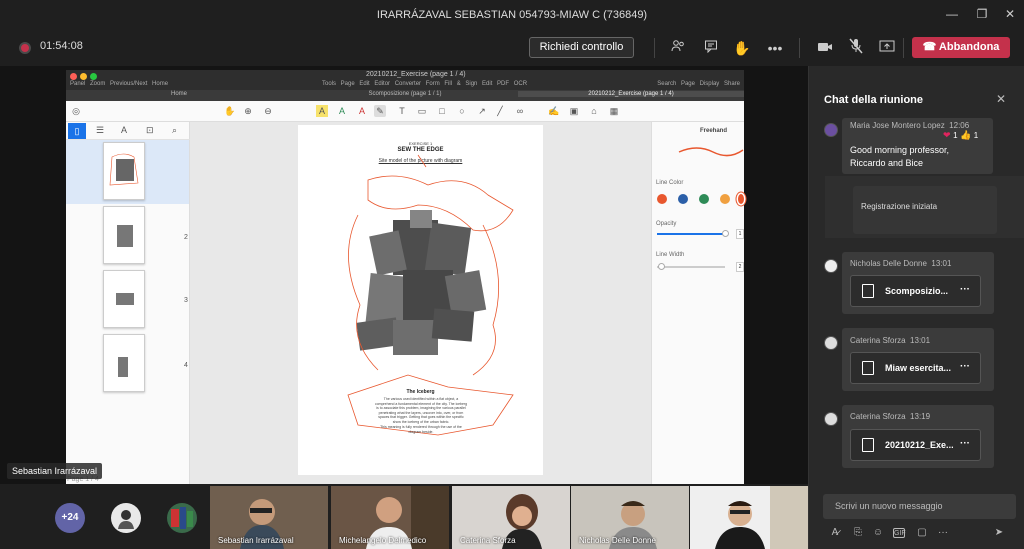 The image size is (1024, 549). Describe the element at coordinates (742, 48) in the screenshot. I see `raise-hand-icon: ✋` at that location.